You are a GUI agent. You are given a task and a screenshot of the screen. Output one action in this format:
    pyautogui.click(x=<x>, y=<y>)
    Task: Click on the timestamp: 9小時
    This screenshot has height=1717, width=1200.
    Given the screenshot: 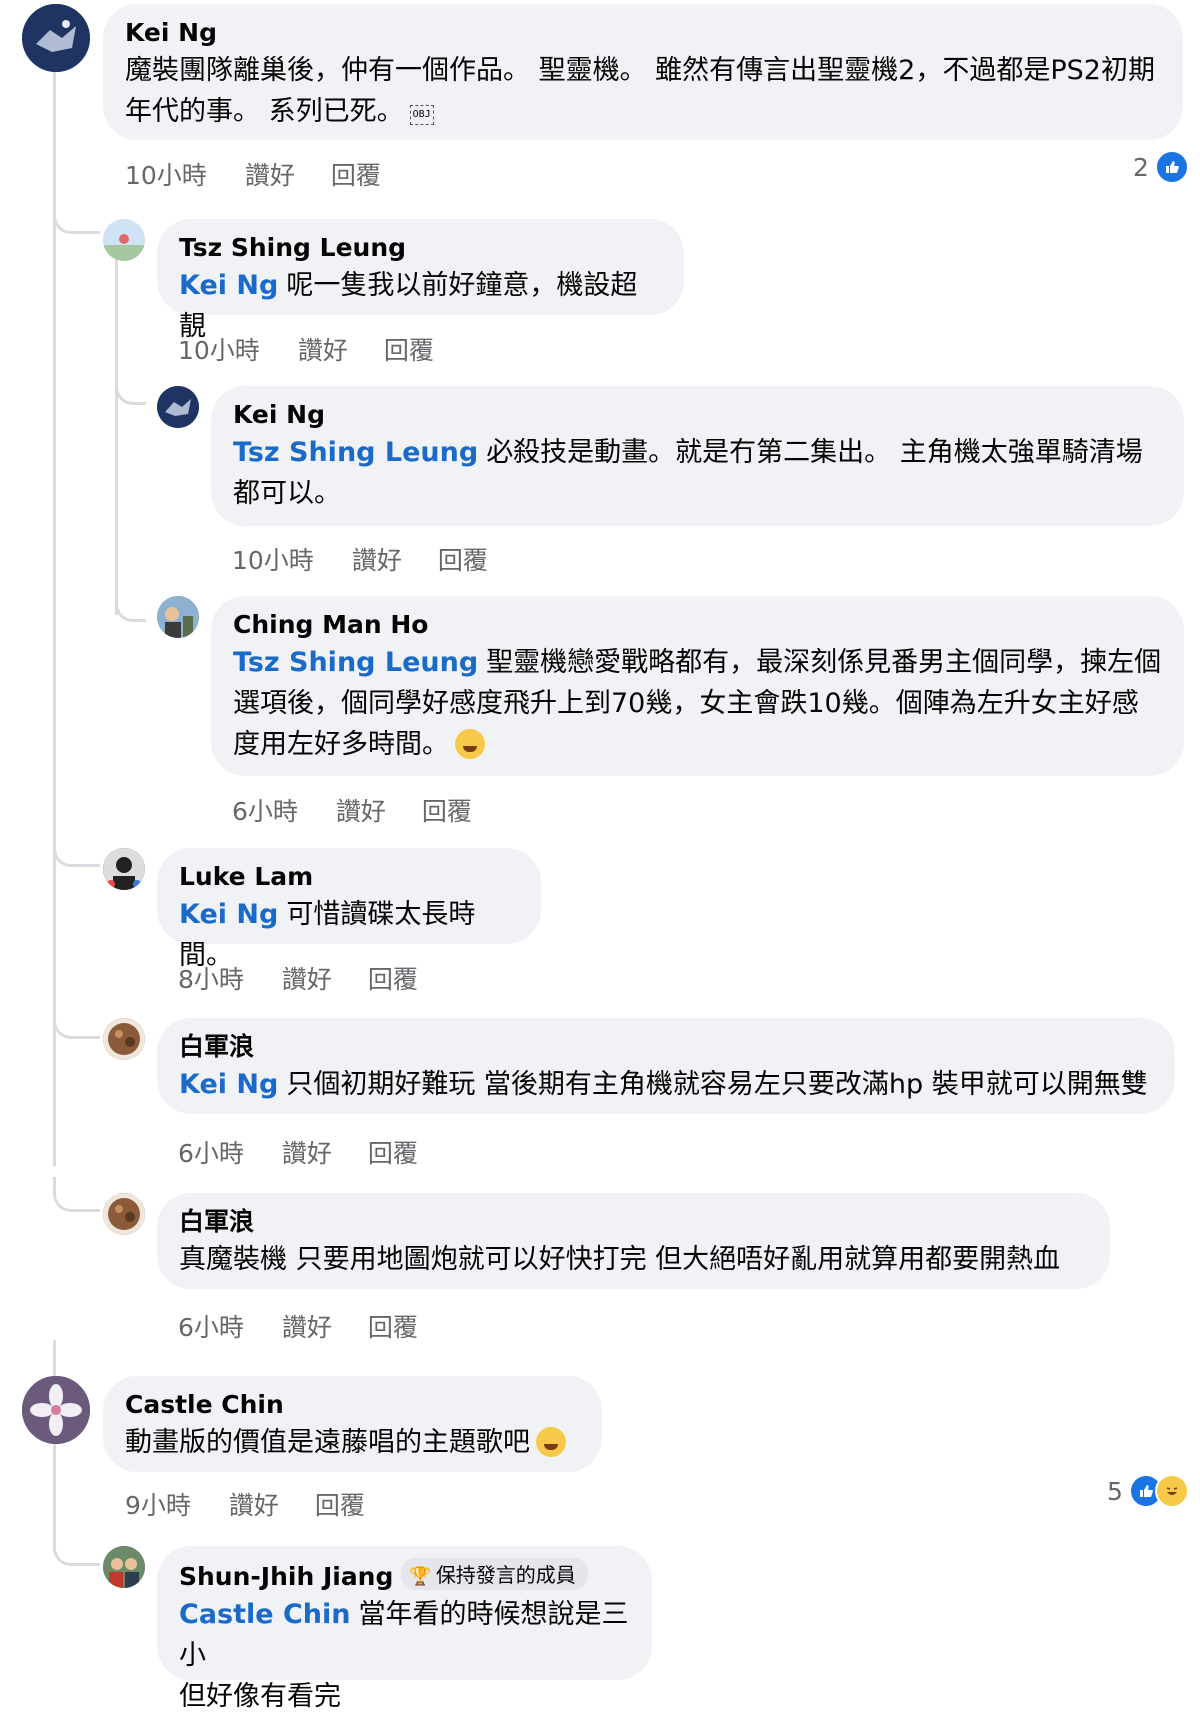 What is the action you would take?
    pyautogui.click(x=158, y=1504)
    